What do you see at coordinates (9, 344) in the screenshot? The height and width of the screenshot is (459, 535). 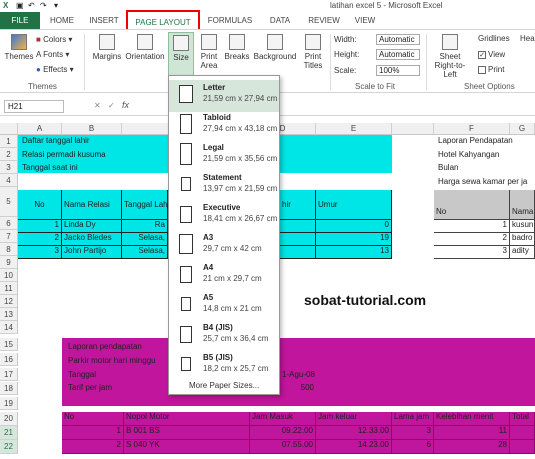 I see `row-header: 15` at bounding box center [9, 344].